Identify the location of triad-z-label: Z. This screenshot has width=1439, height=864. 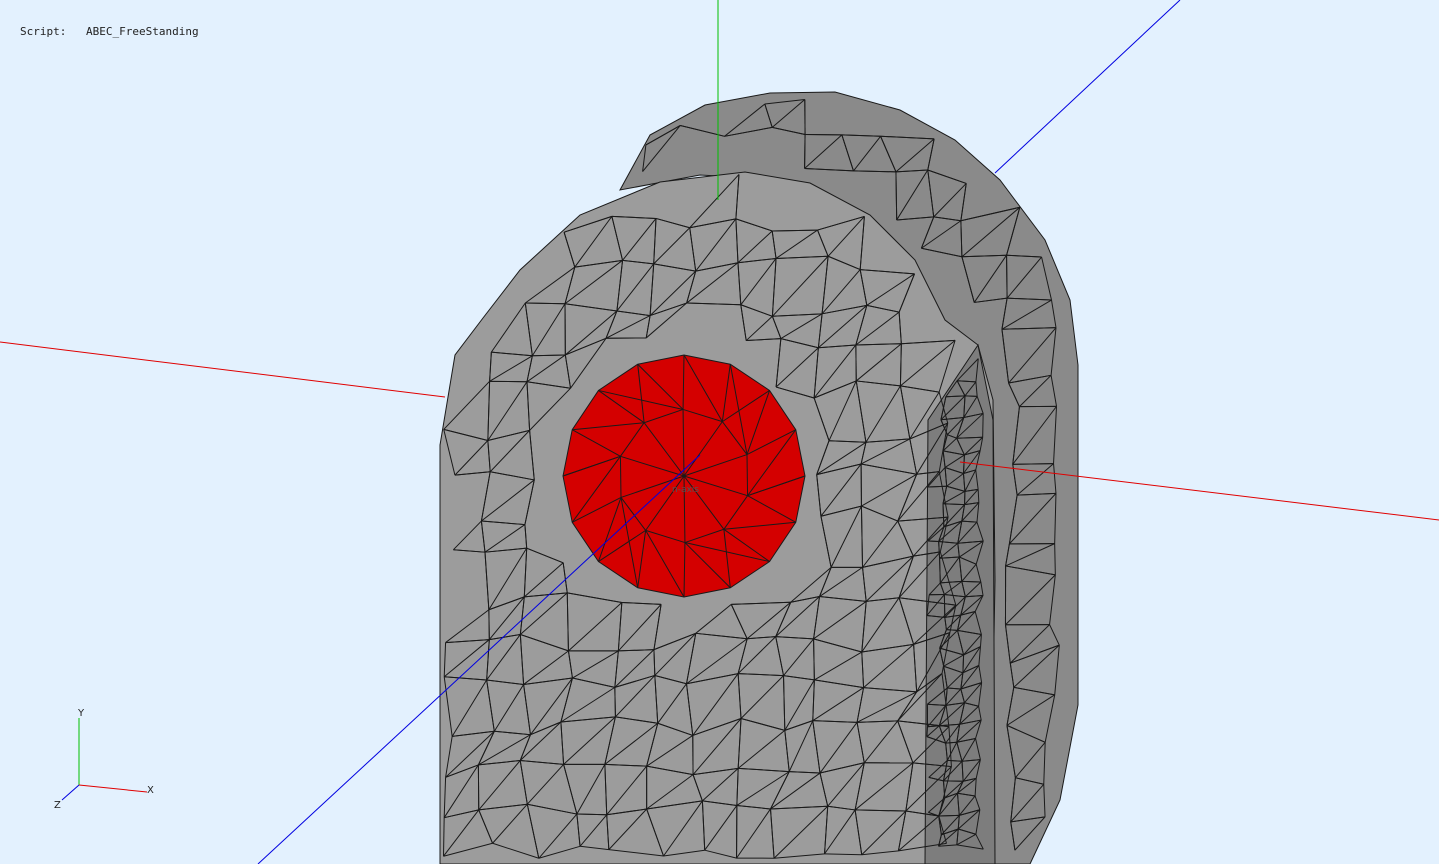
(57, 805).